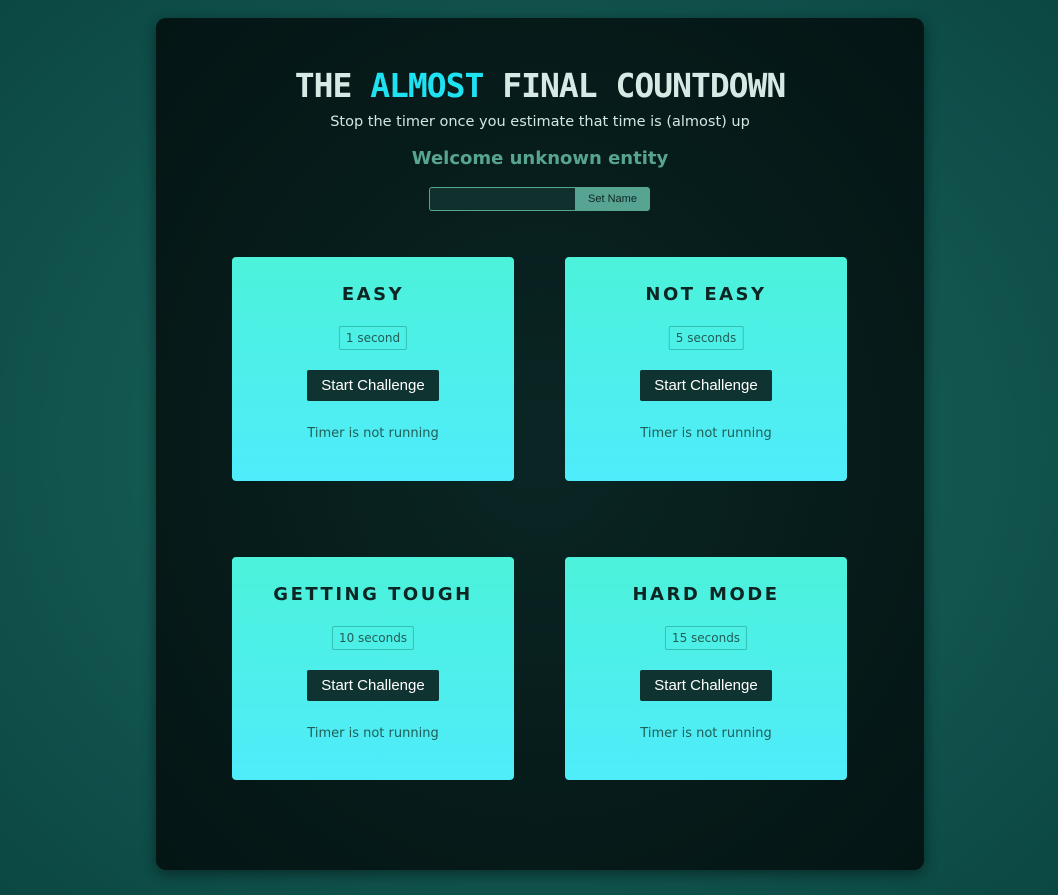  Describe the element at coordinates (373, 638) in the screenshot. I see `challenge-duration: 10 seconds` at that location.